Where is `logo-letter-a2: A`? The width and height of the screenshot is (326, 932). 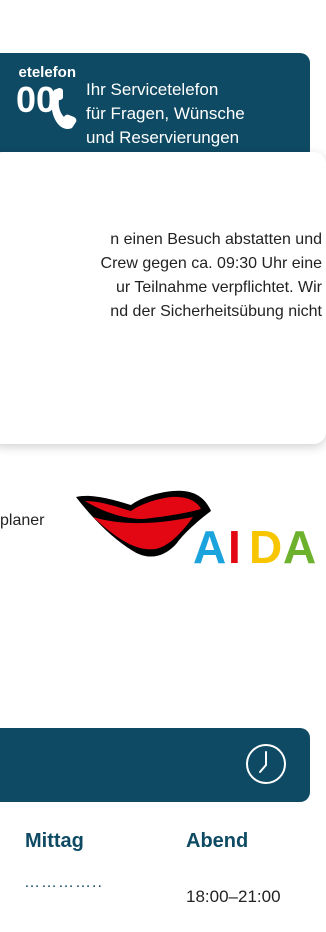
logo-letter-a2: A is located at coordinates (299, 544).